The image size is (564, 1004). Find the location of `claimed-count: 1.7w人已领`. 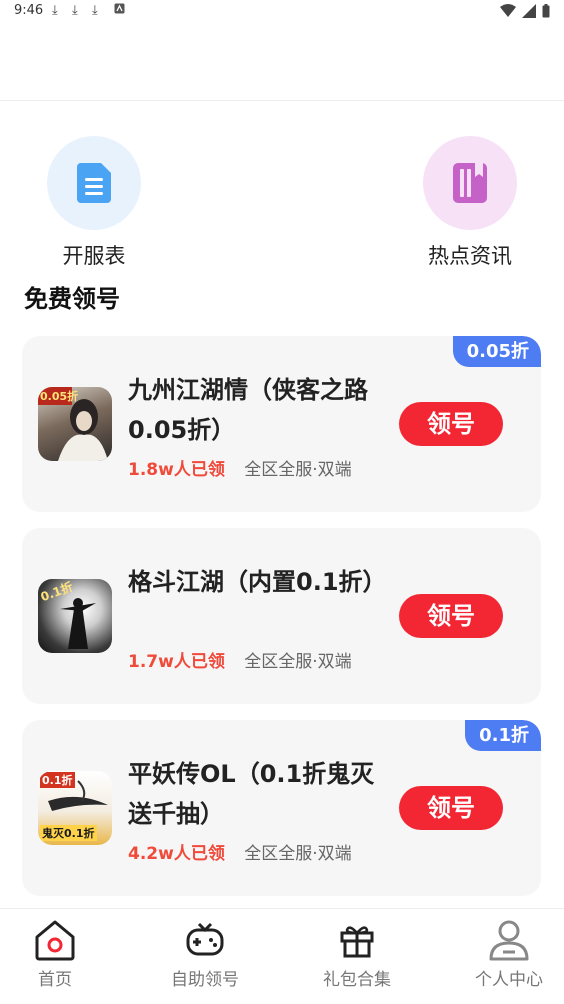

claimed-count: 1.7w人已领 is located at coordinates (176, 662).